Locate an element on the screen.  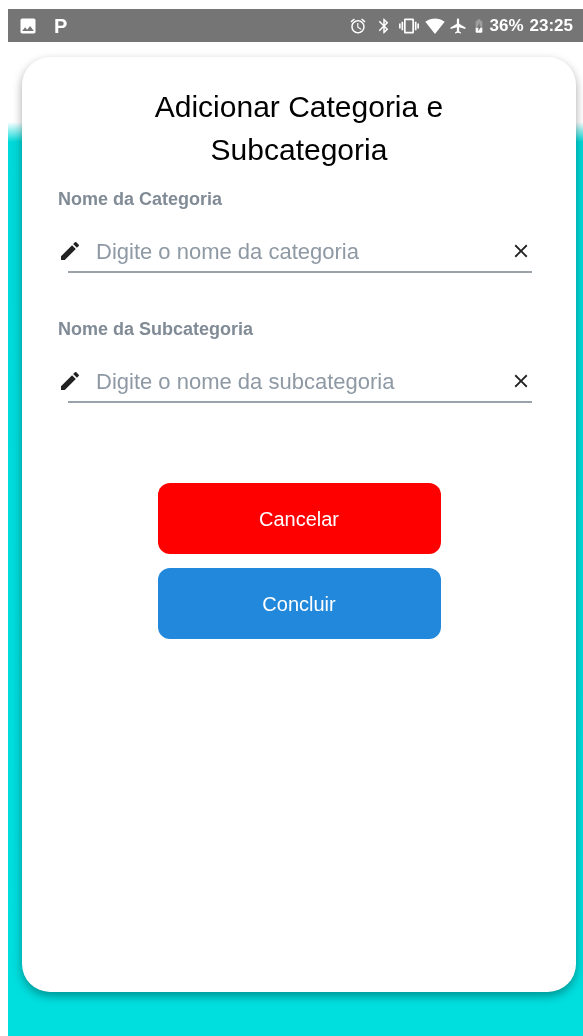
airplane-icon is located at coordinates (458, 25).